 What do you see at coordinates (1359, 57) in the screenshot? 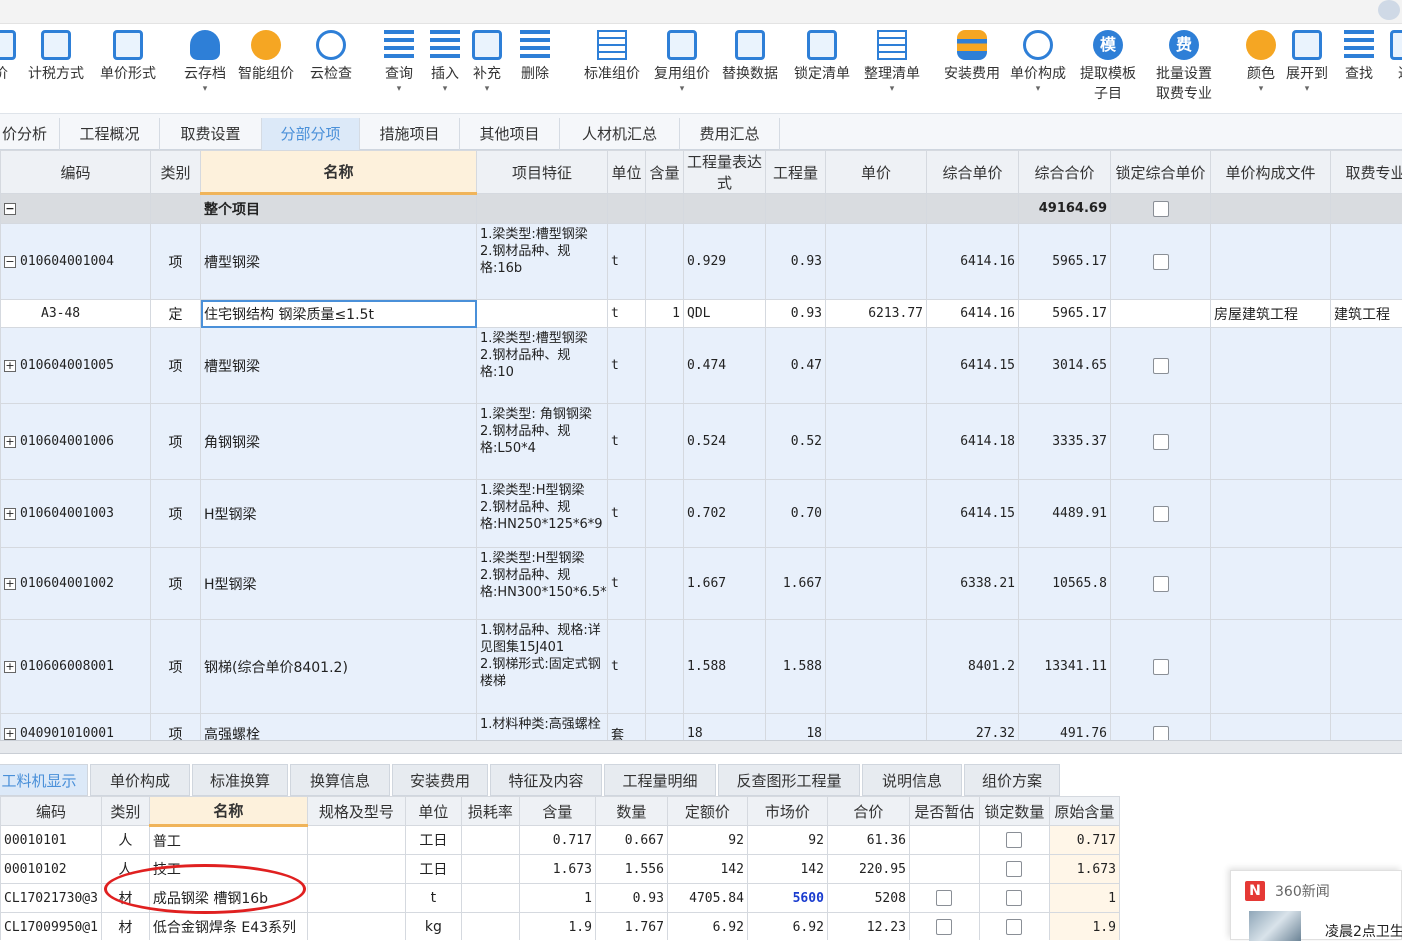
I see `toolbar-button-21: 查找` at bounding box center [1359, 57].